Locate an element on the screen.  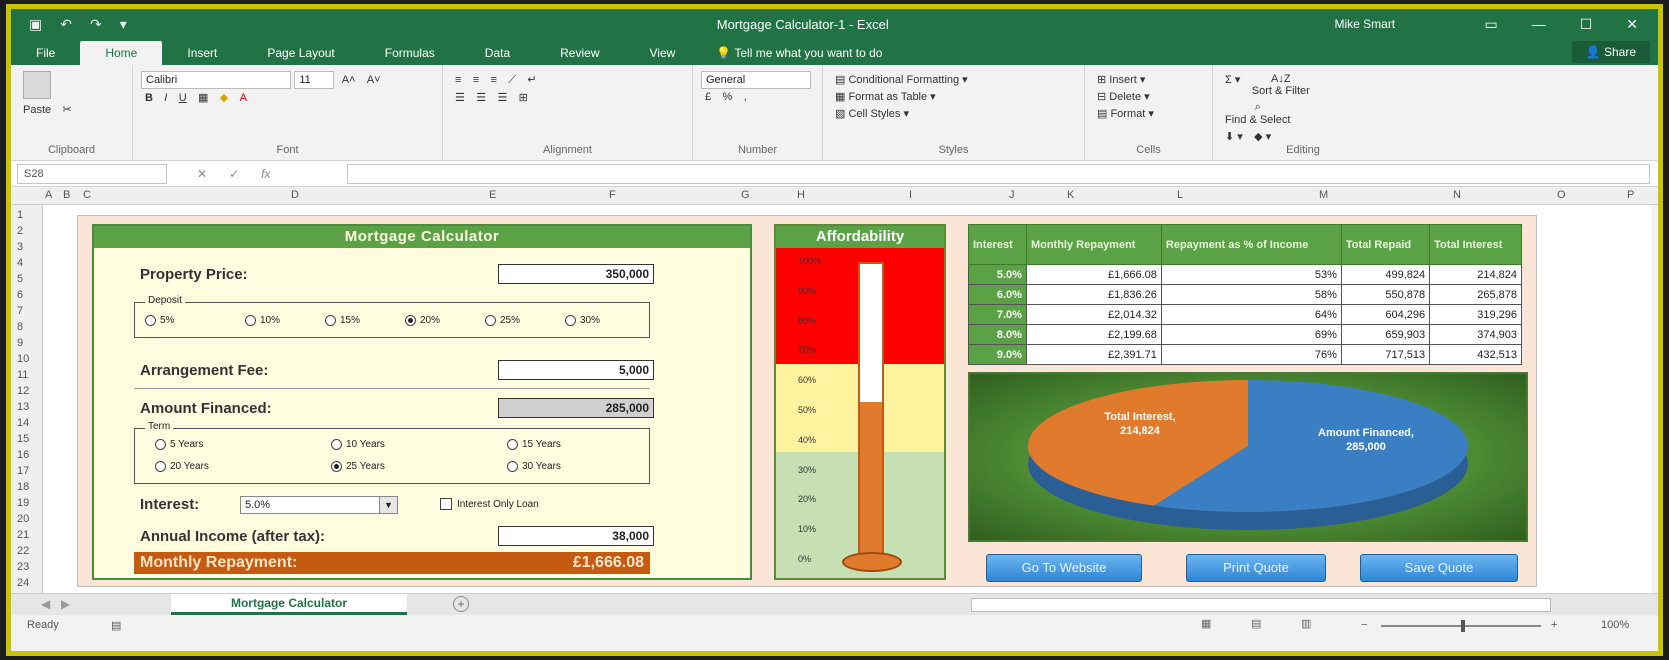
cell: 717,513 is located at coordinates (1385, 354).